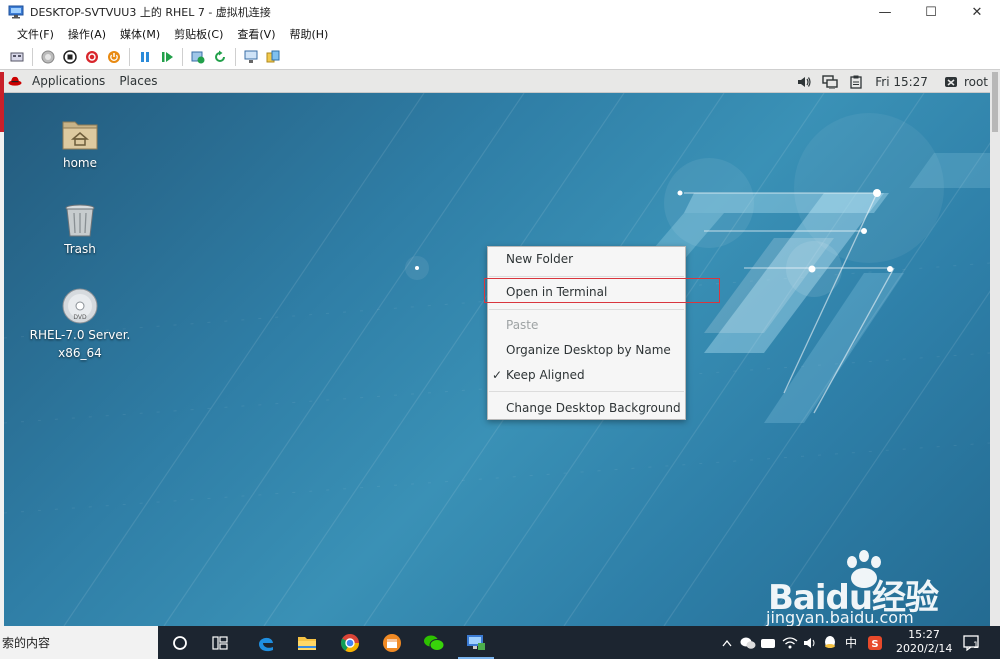  Describe the element at coordinates (87, 34) in the screenshot. I see `menu-action: 操作(A)` at that location.